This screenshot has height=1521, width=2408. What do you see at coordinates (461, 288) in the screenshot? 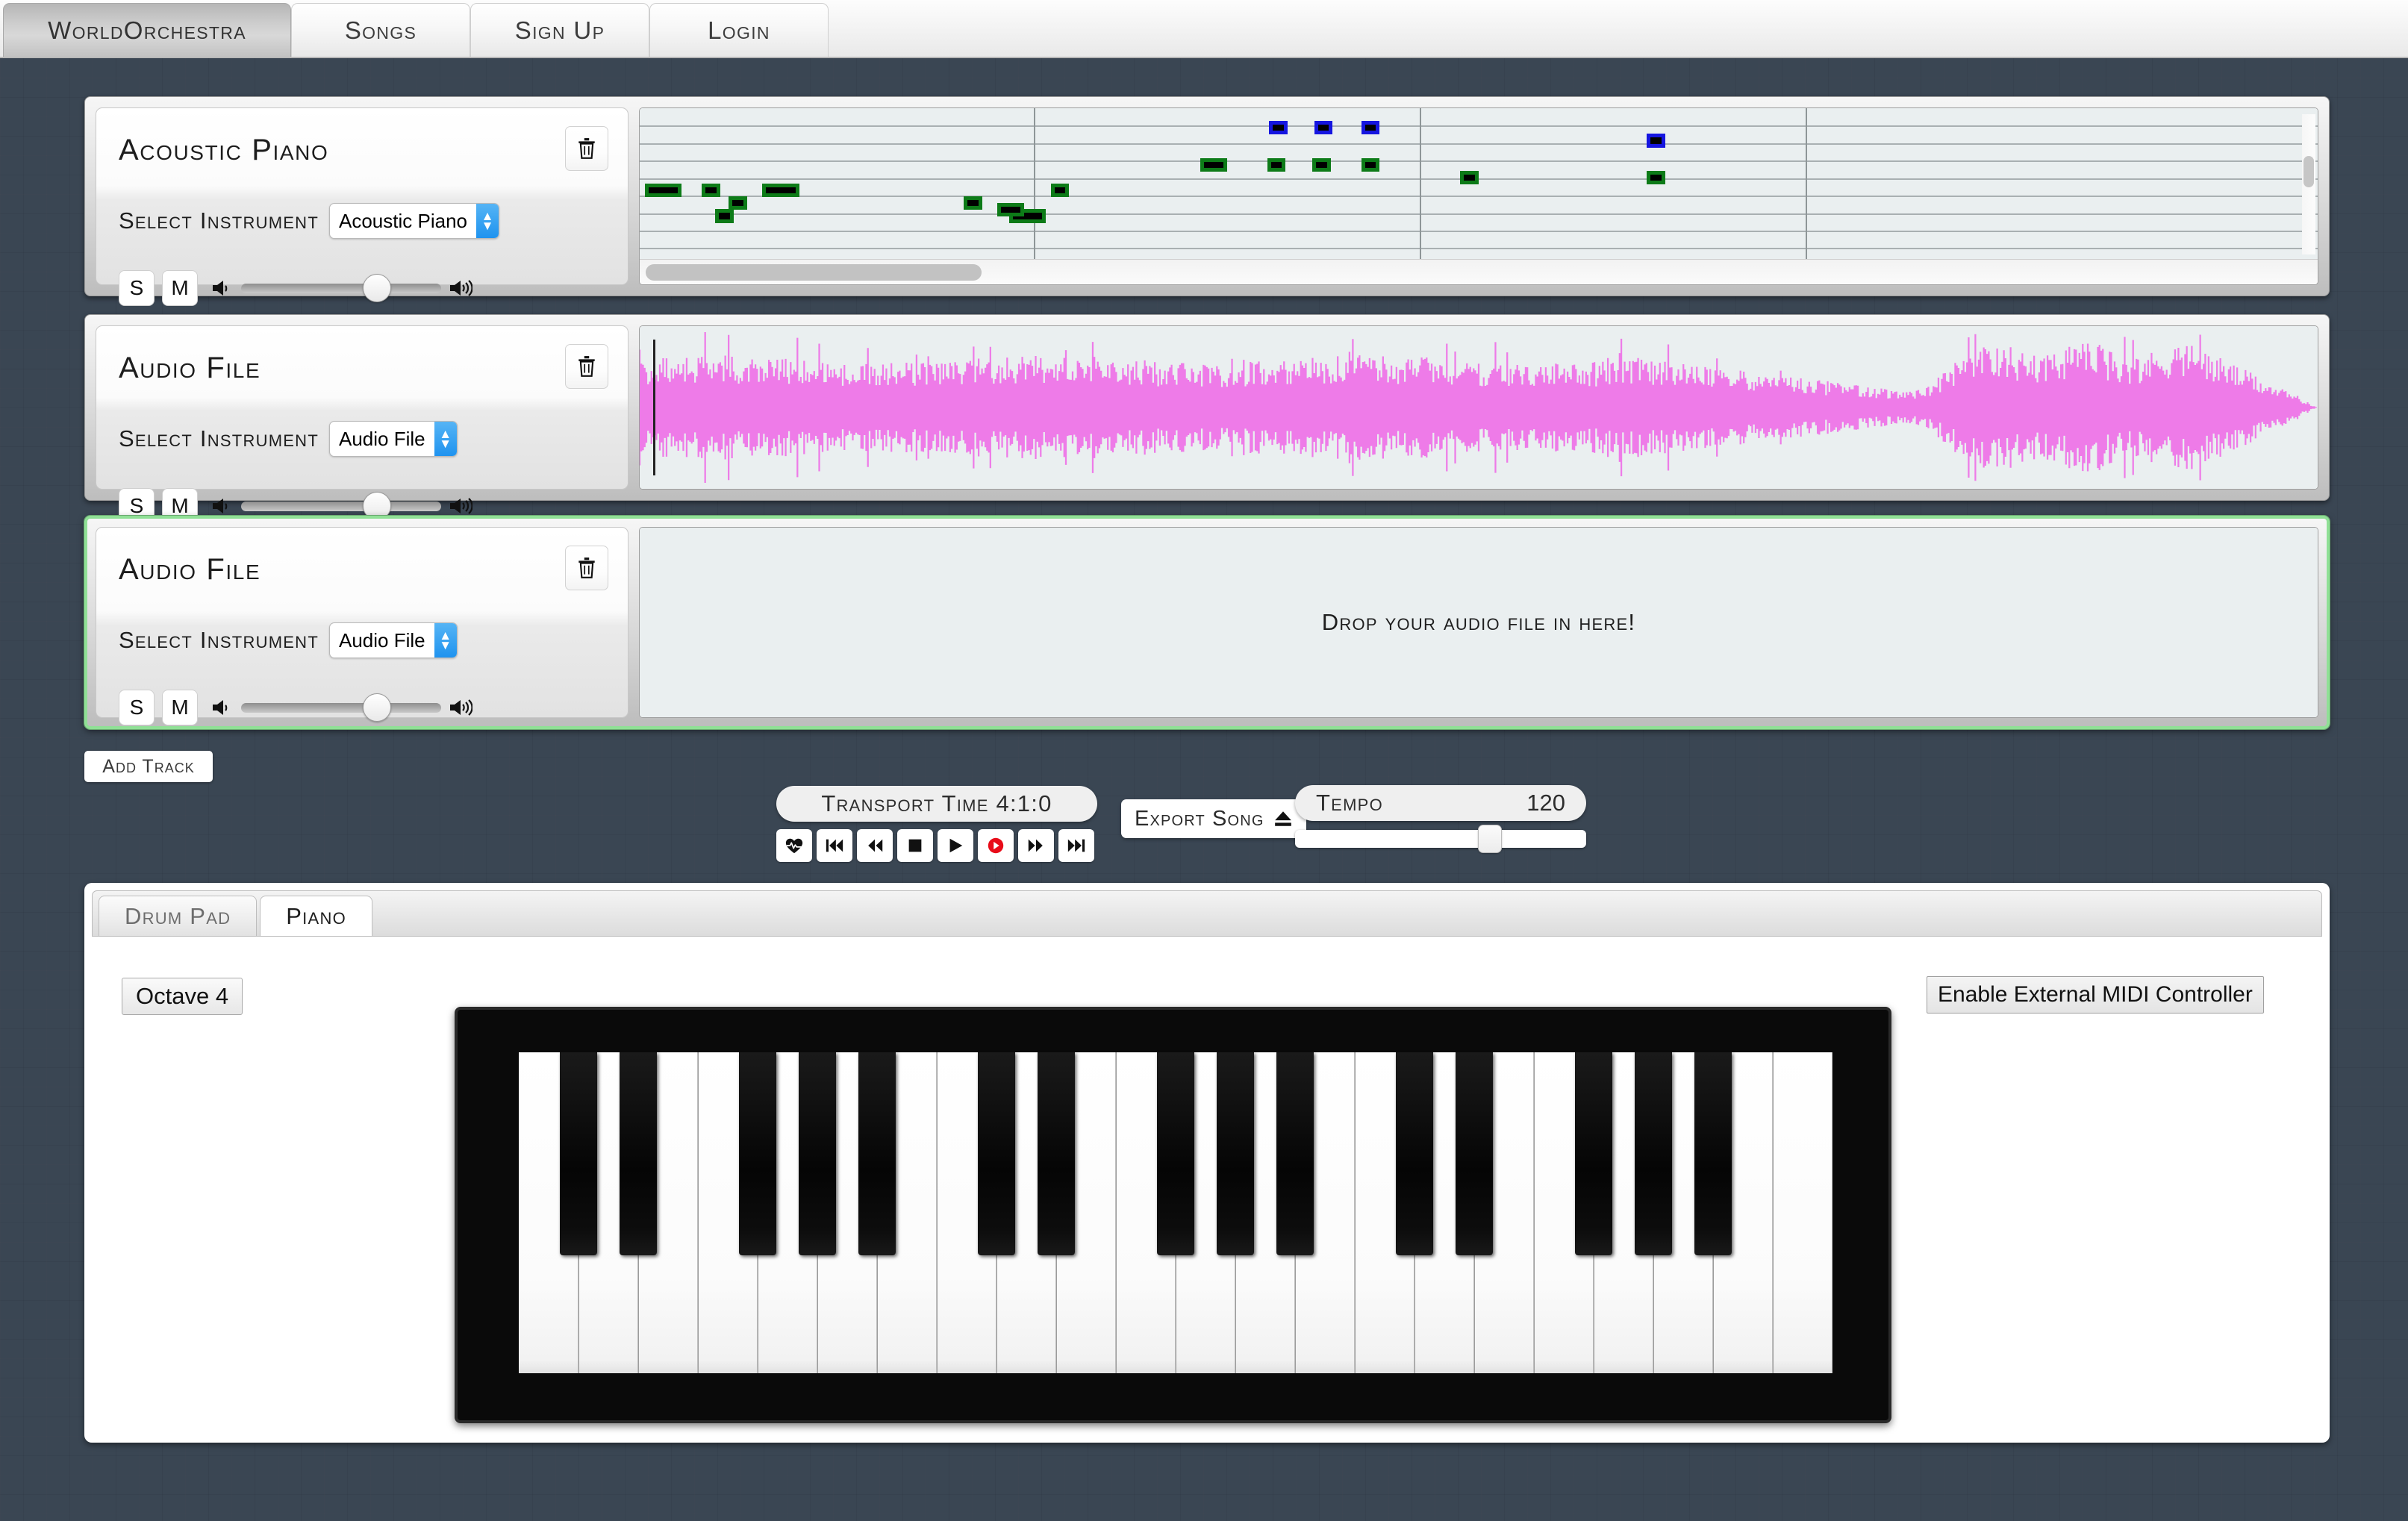
I see `speaker-high-icon` at bounding box center [461, 288].